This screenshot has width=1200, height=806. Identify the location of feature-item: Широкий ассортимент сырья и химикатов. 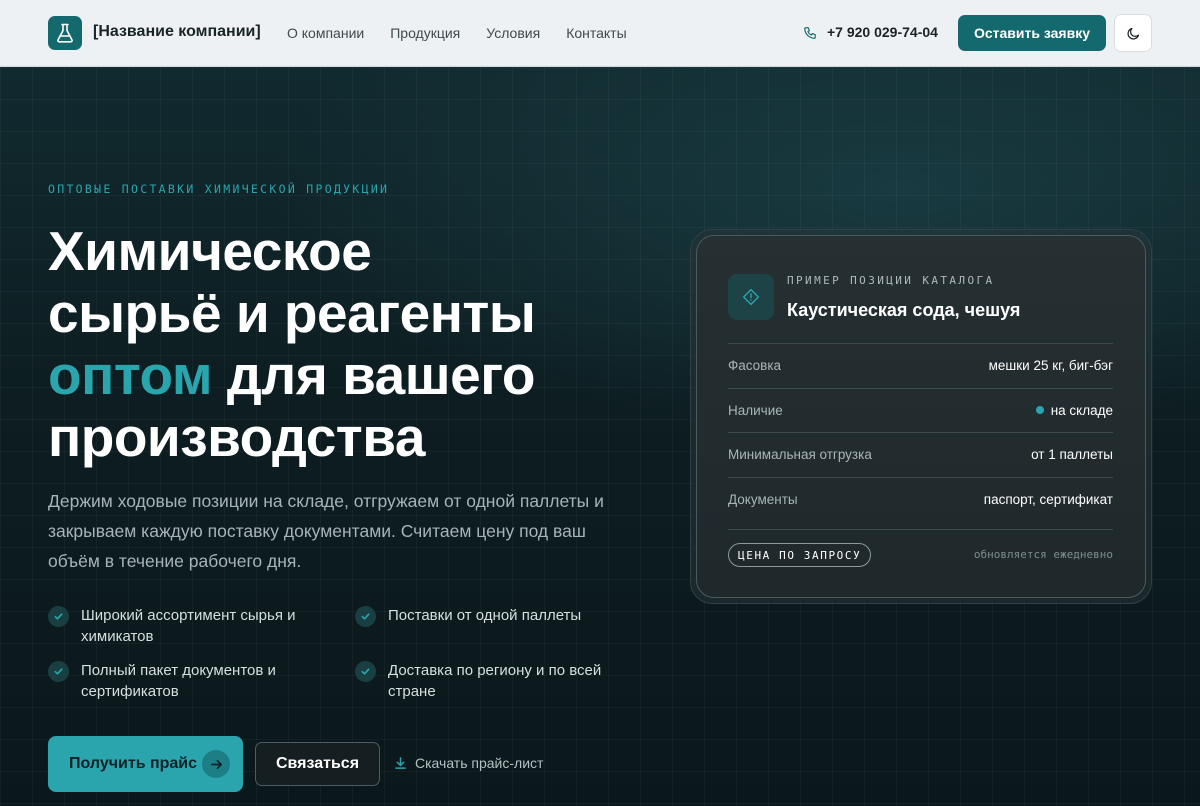
(184, 626).